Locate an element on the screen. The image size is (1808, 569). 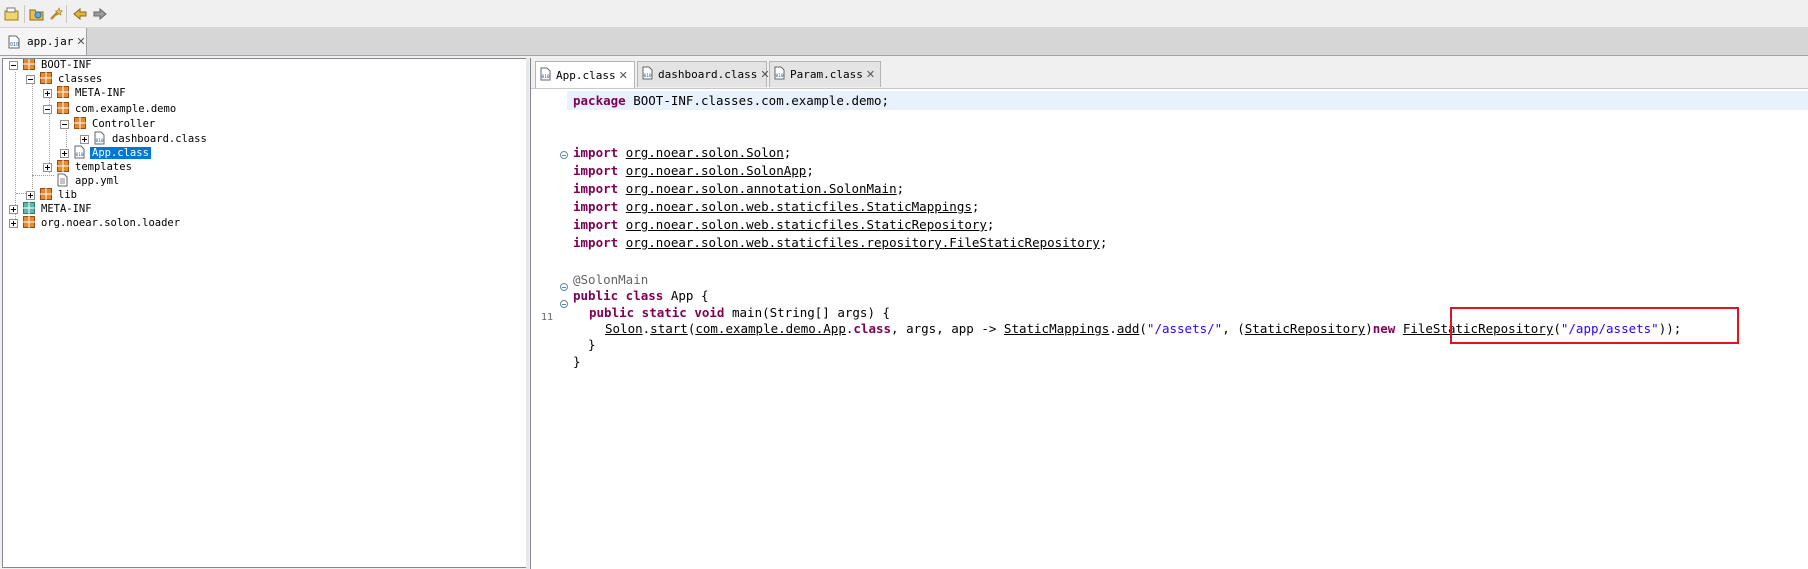
back-arrow-icon is located at coordinates (80, 14).